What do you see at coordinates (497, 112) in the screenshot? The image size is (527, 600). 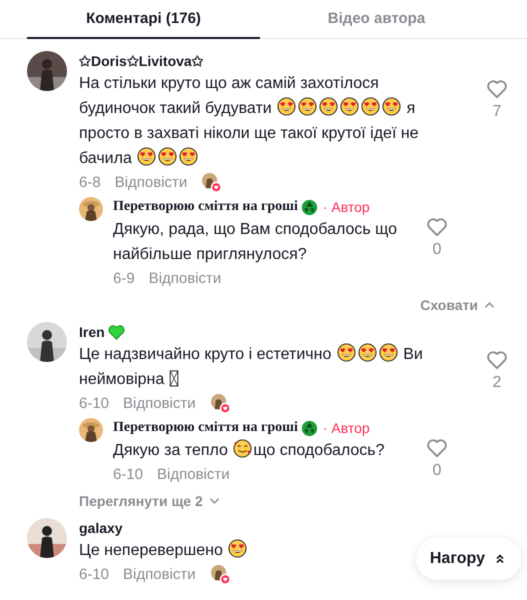 I see `like-count: 7` at bounding box center [497, 112].